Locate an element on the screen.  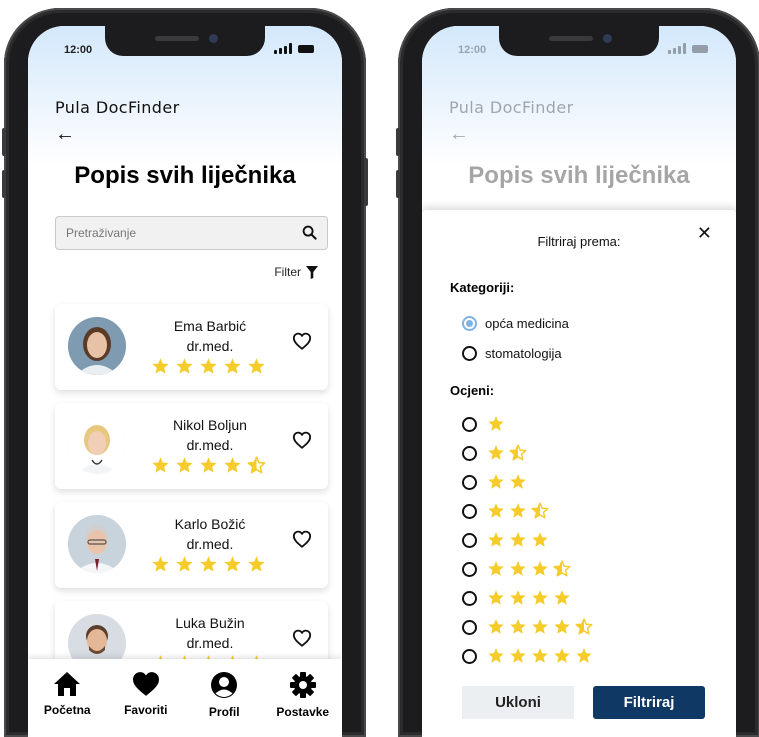
user-icon is located at coordinates (224, 685).